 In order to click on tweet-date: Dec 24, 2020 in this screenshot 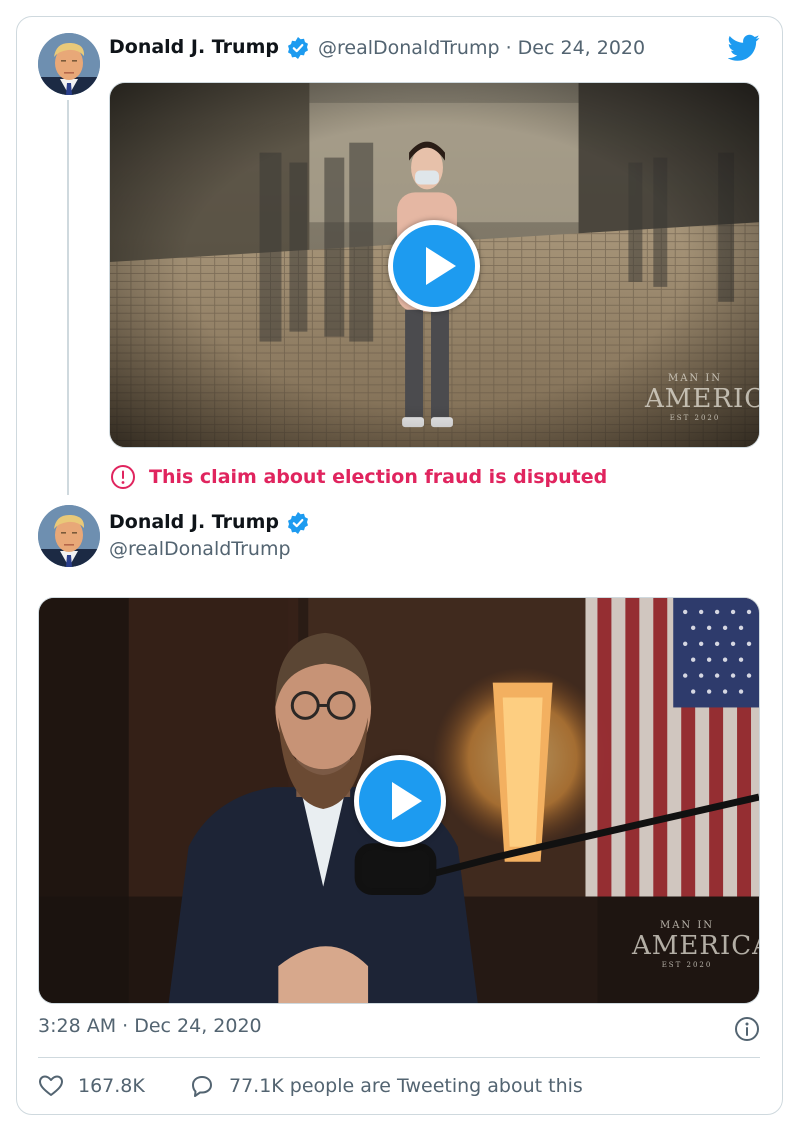, I will do `click(581, 48)`.